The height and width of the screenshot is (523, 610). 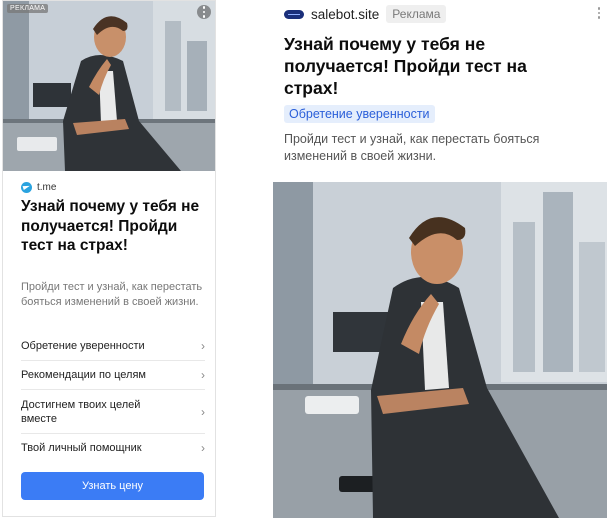 I want to click on ad-header: salebot.site Реклама, so click(x=365, y=14).